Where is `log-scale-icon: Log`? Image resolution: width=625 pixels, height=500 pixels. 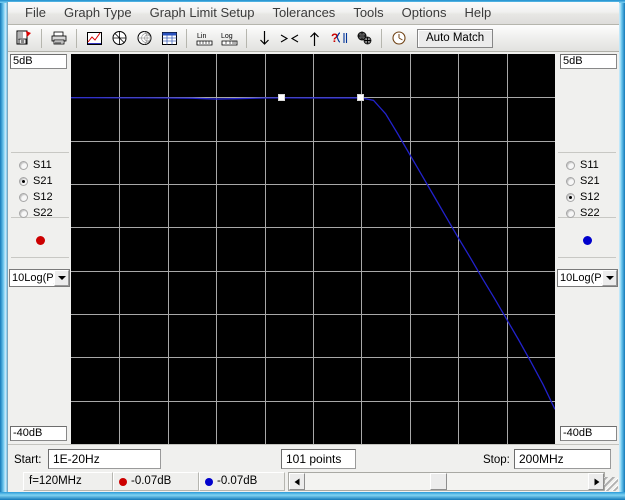
log-scale-icon: Log is located at coordinates (229, 38).